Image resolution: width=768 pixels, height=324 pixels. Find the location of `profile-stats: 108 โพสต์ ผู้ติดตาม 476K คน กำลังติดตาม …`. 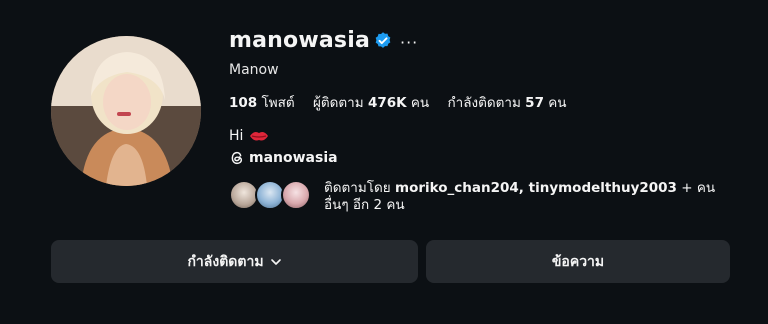

profile-stats: 108 โพสต์ ผู้ติดตาม 476K คน กำลังติดตาม … is located at coordinates (405, 102).